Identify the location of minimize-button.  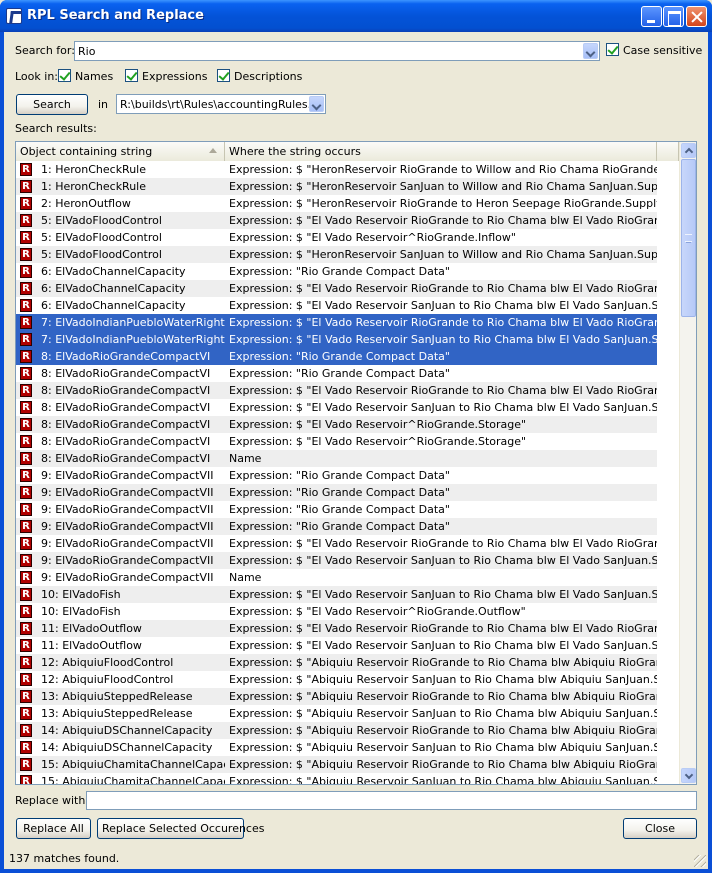
(651, 16).